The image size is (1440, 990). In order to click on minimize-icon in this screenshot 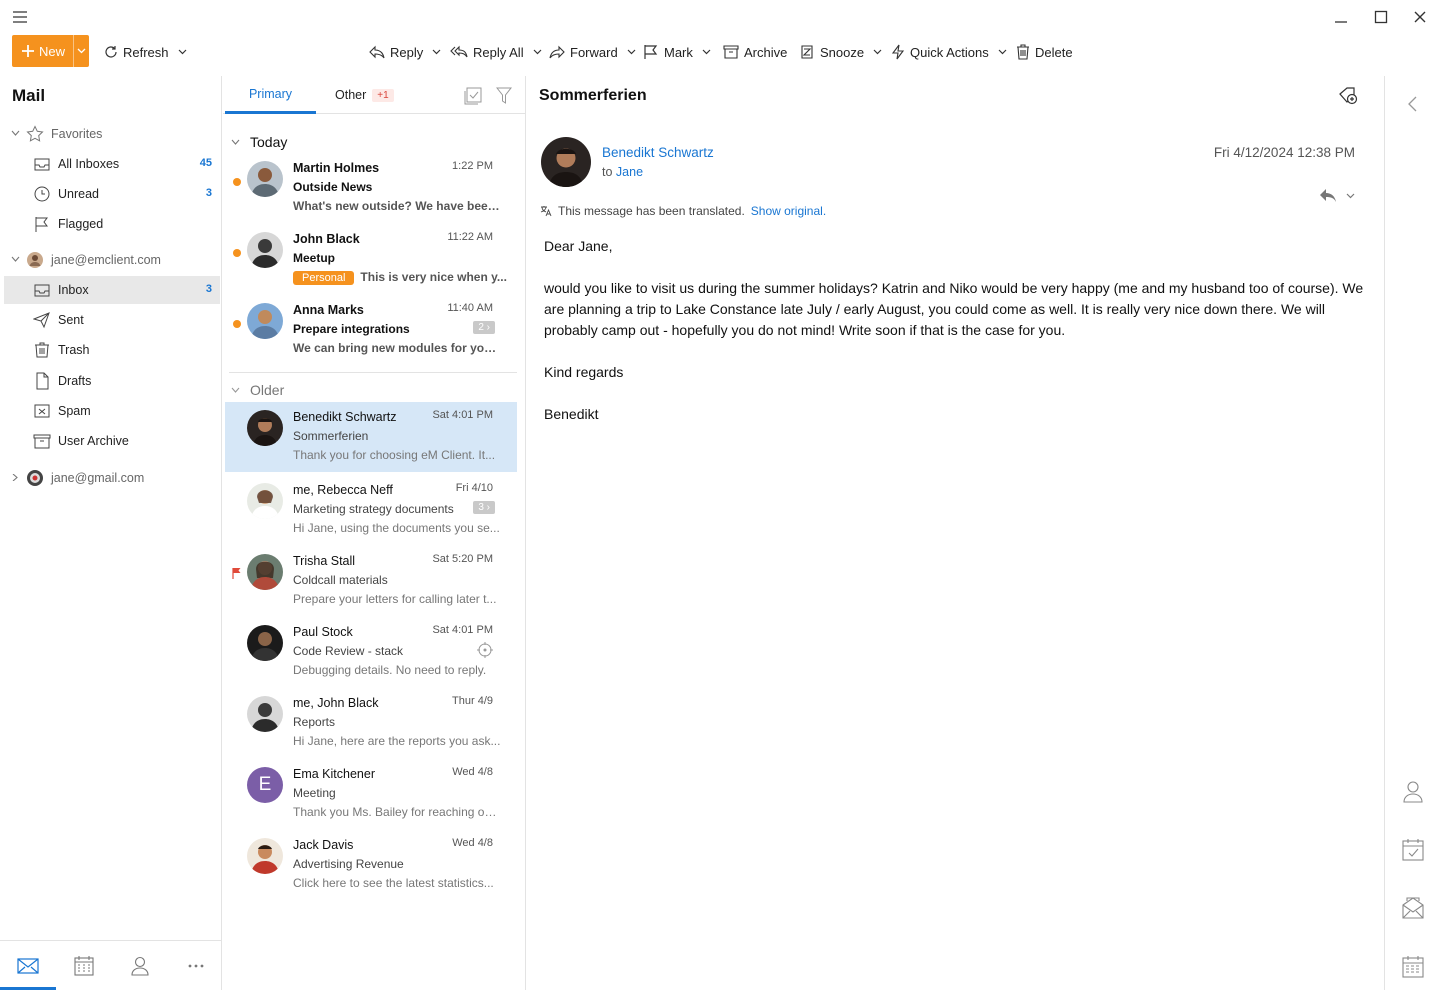, I will do `click(1341, 17)`.